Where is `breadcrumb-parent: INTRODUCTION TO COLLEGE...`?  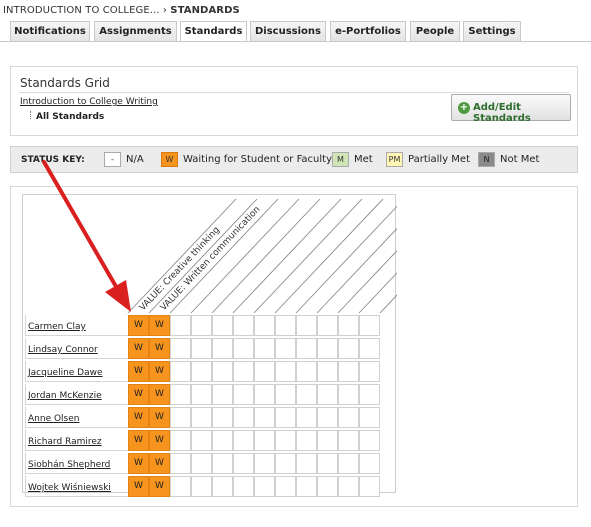
breadcrumb-parent: INTRODUCTION TO COLLEGE... is located at coordinates (81, 10).